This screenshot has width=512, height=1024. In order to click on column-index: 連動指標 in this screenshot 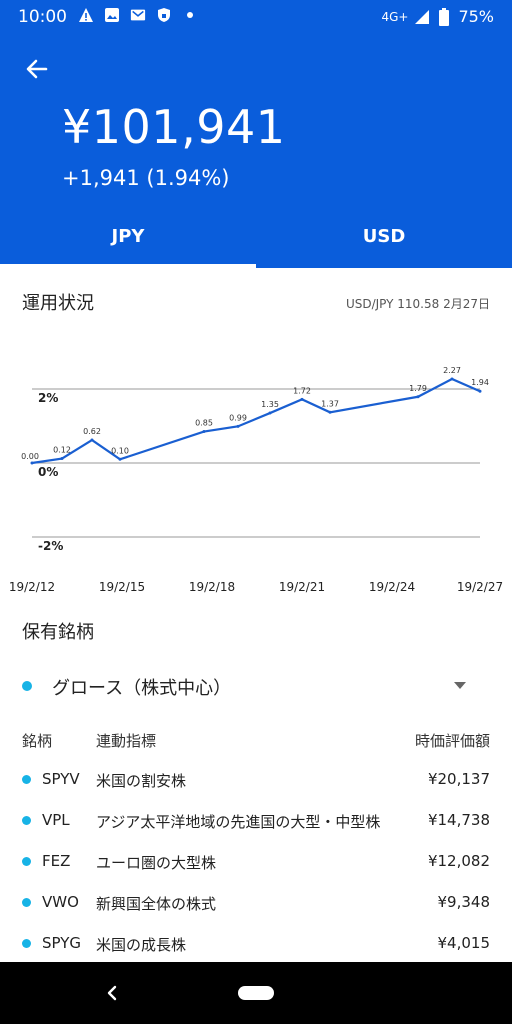, I will do `click(126, 741)`.